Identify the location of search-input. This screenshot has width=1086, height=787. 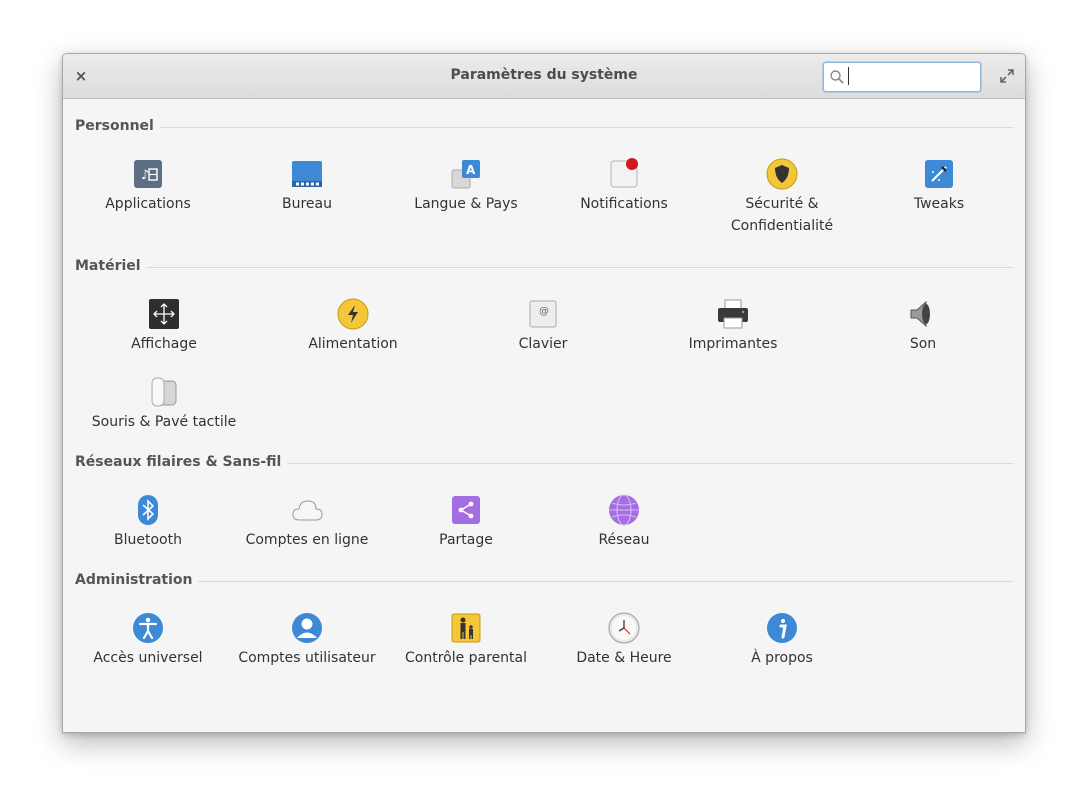
(910, 76).